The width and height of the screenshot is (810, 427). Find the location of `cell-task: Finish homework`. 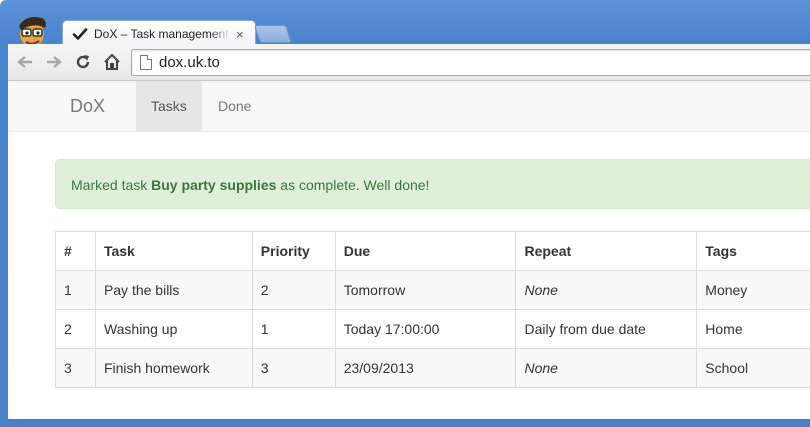

cell-task: Finish homework is located at coordinates (173, 368).